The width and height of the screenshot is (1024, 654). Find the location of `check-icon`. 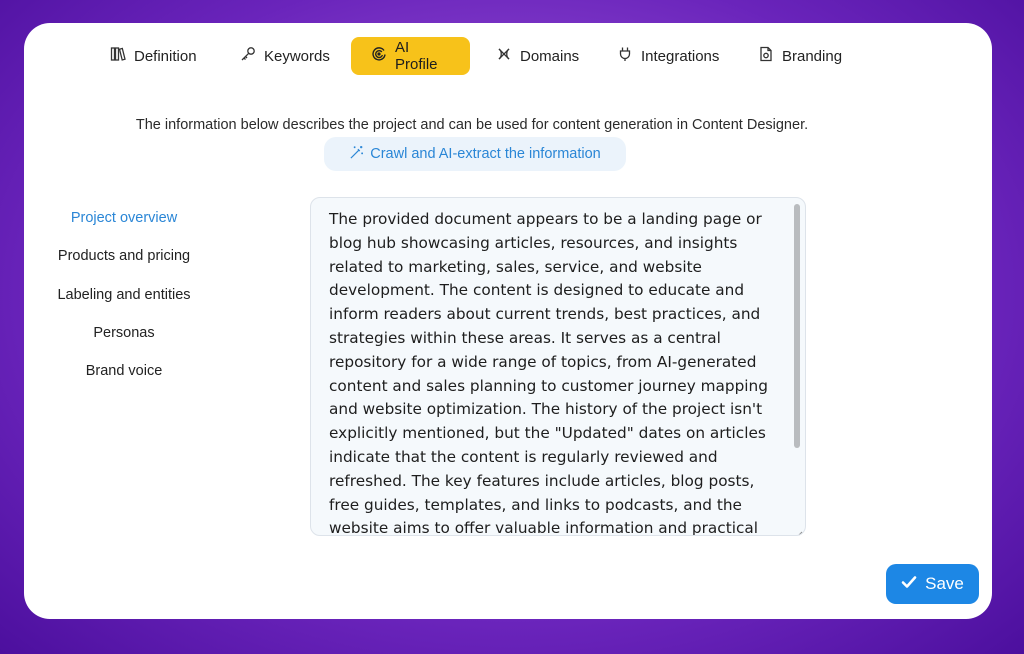

check-icon is located at coordinates (909, 584).